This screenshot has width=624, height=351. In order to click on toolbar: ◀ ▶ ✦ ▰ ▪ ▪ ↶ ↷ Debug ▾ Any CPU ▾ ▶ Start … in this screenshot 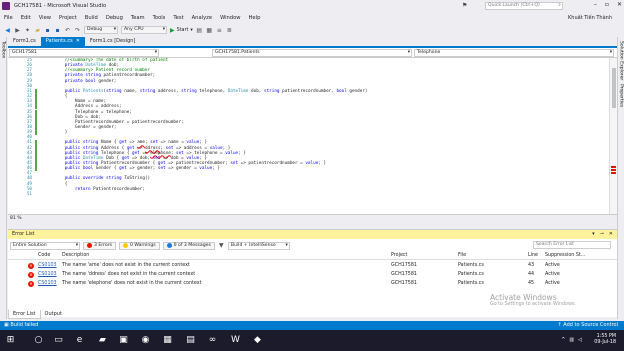, I will do `click(312, 30)`.